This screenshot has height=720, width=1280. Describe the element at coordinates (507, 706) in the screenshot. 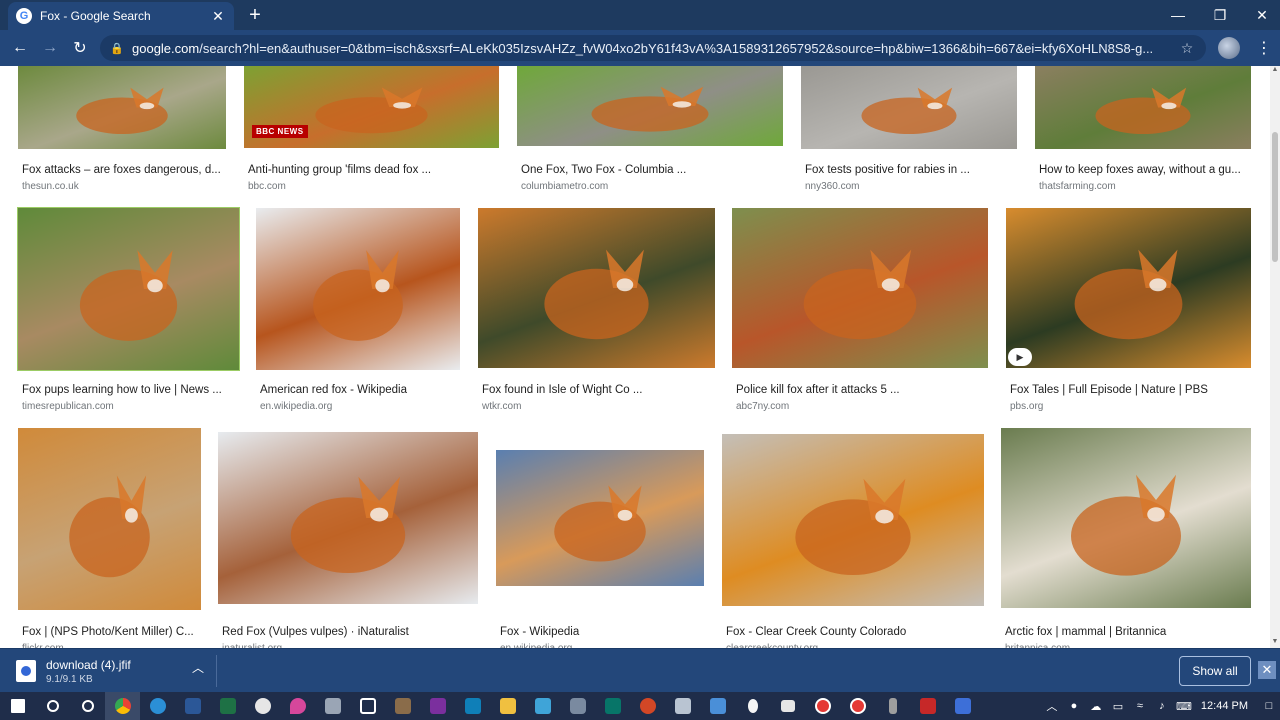

I see `folder-icon` at that location.